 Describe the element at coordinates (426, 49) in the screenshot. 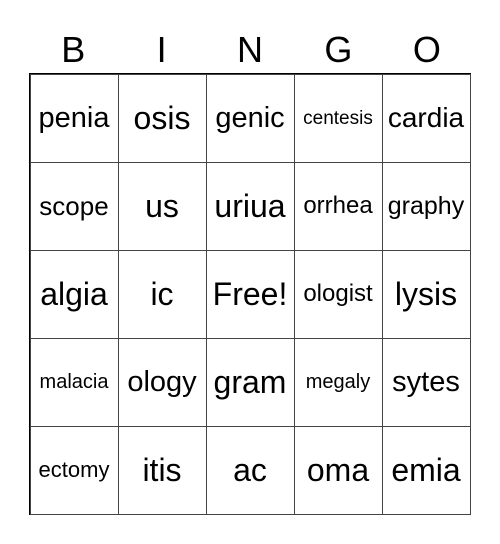

I see `header-letter-o: O` at that location.